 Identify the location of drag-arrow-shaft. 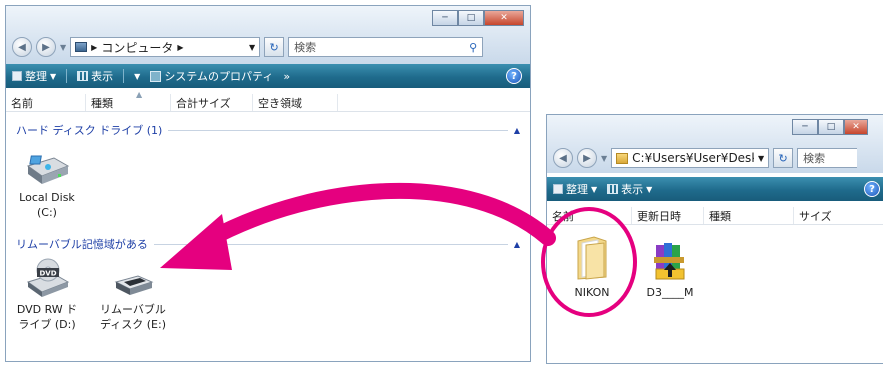
(378, 215).